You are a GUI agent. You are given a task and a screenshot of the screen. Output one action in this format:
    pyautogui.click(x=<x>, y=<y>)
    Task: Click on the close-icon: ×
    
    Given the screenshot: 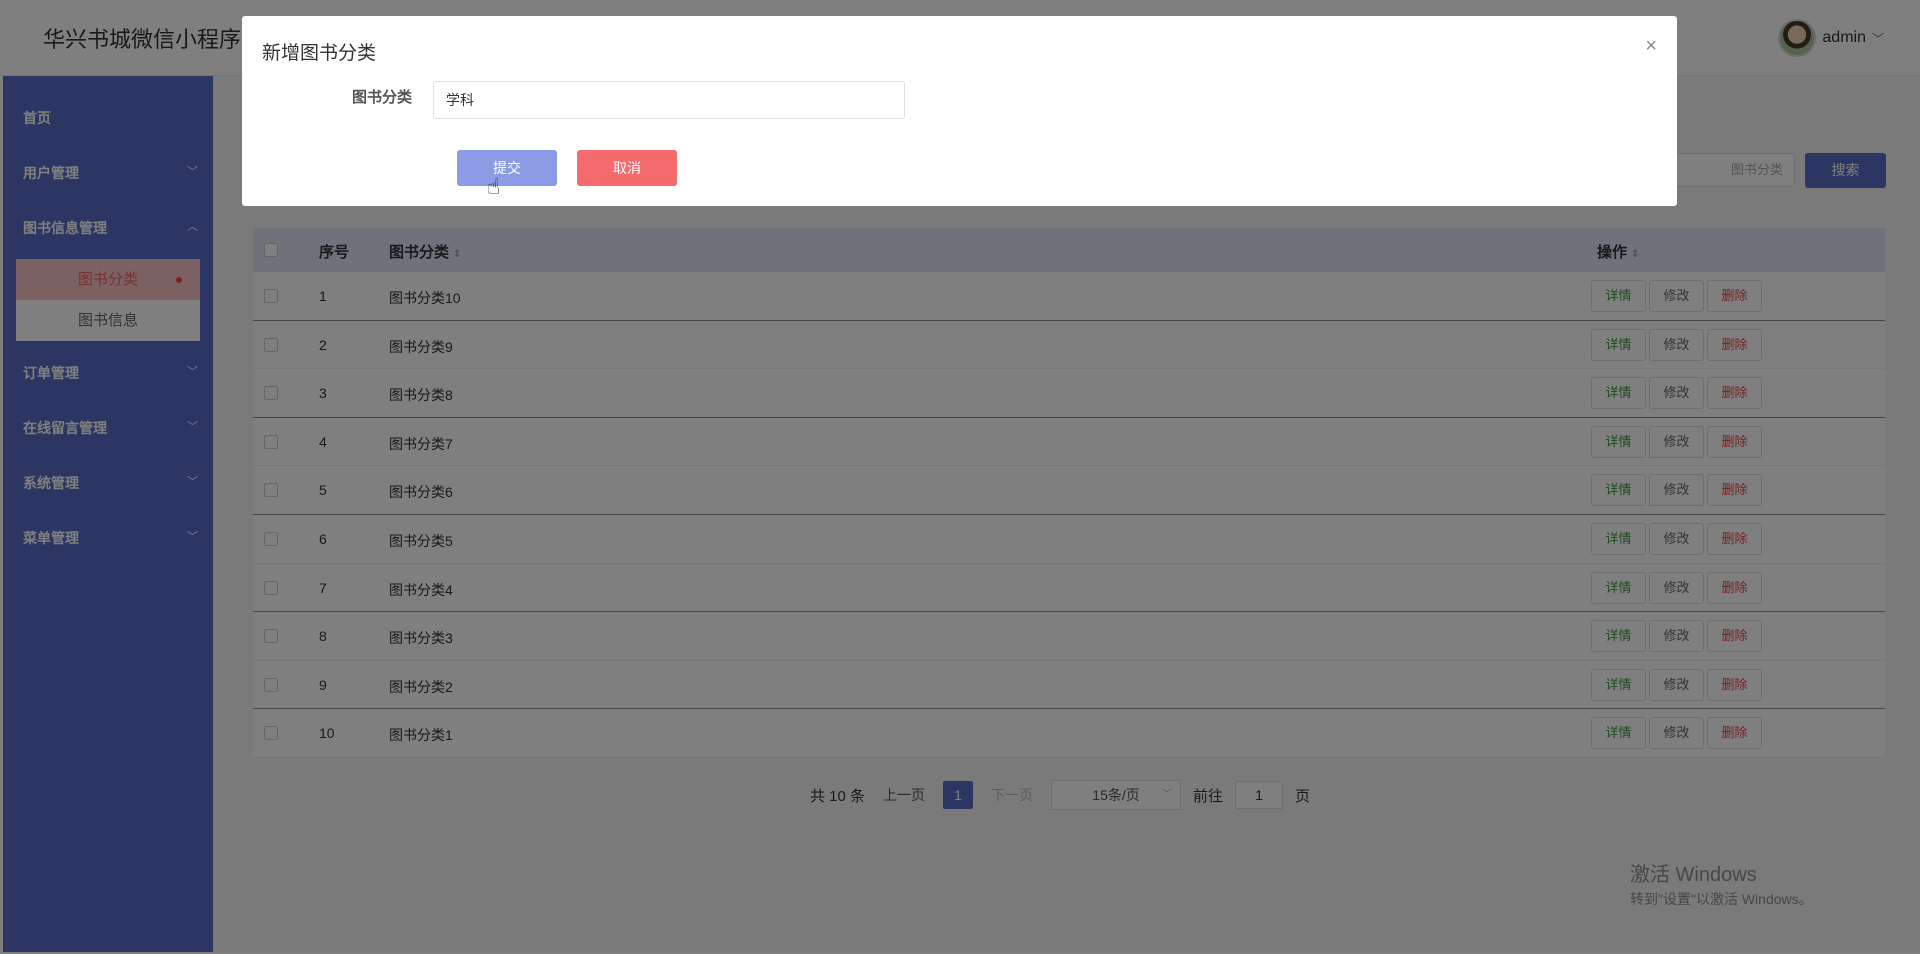 What is the action you would take?
    pyautogui.click(x=1651, y=46)
    